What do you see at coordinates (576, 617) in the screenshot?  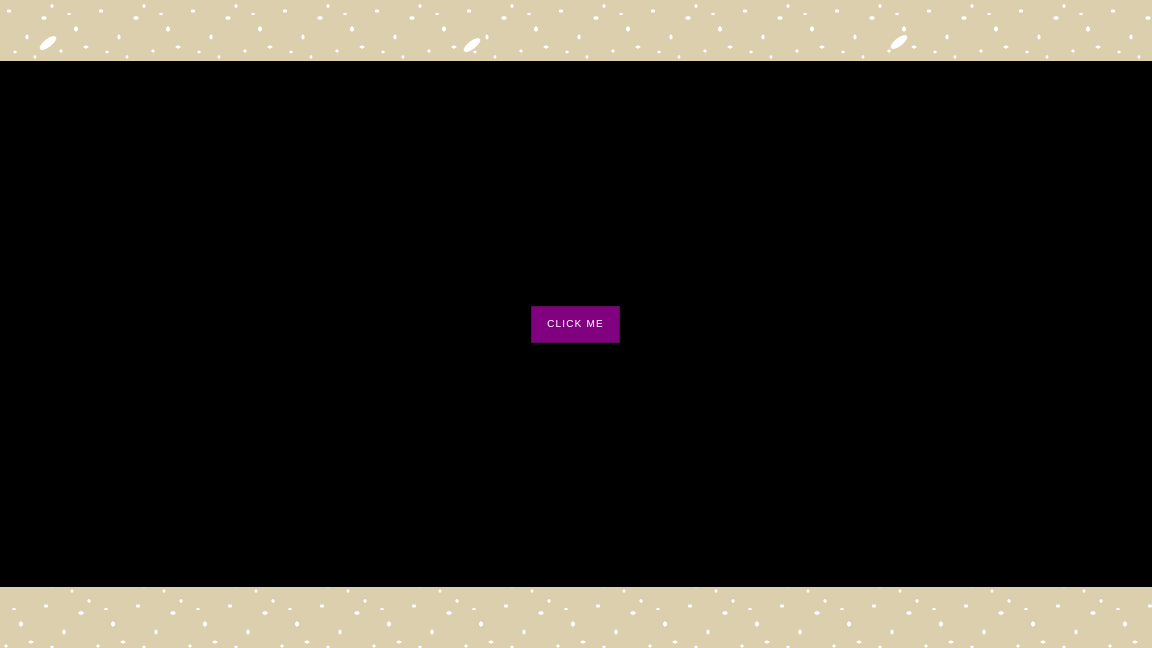 I see `bottom-speckled-border` at bounding box center [576, 617].